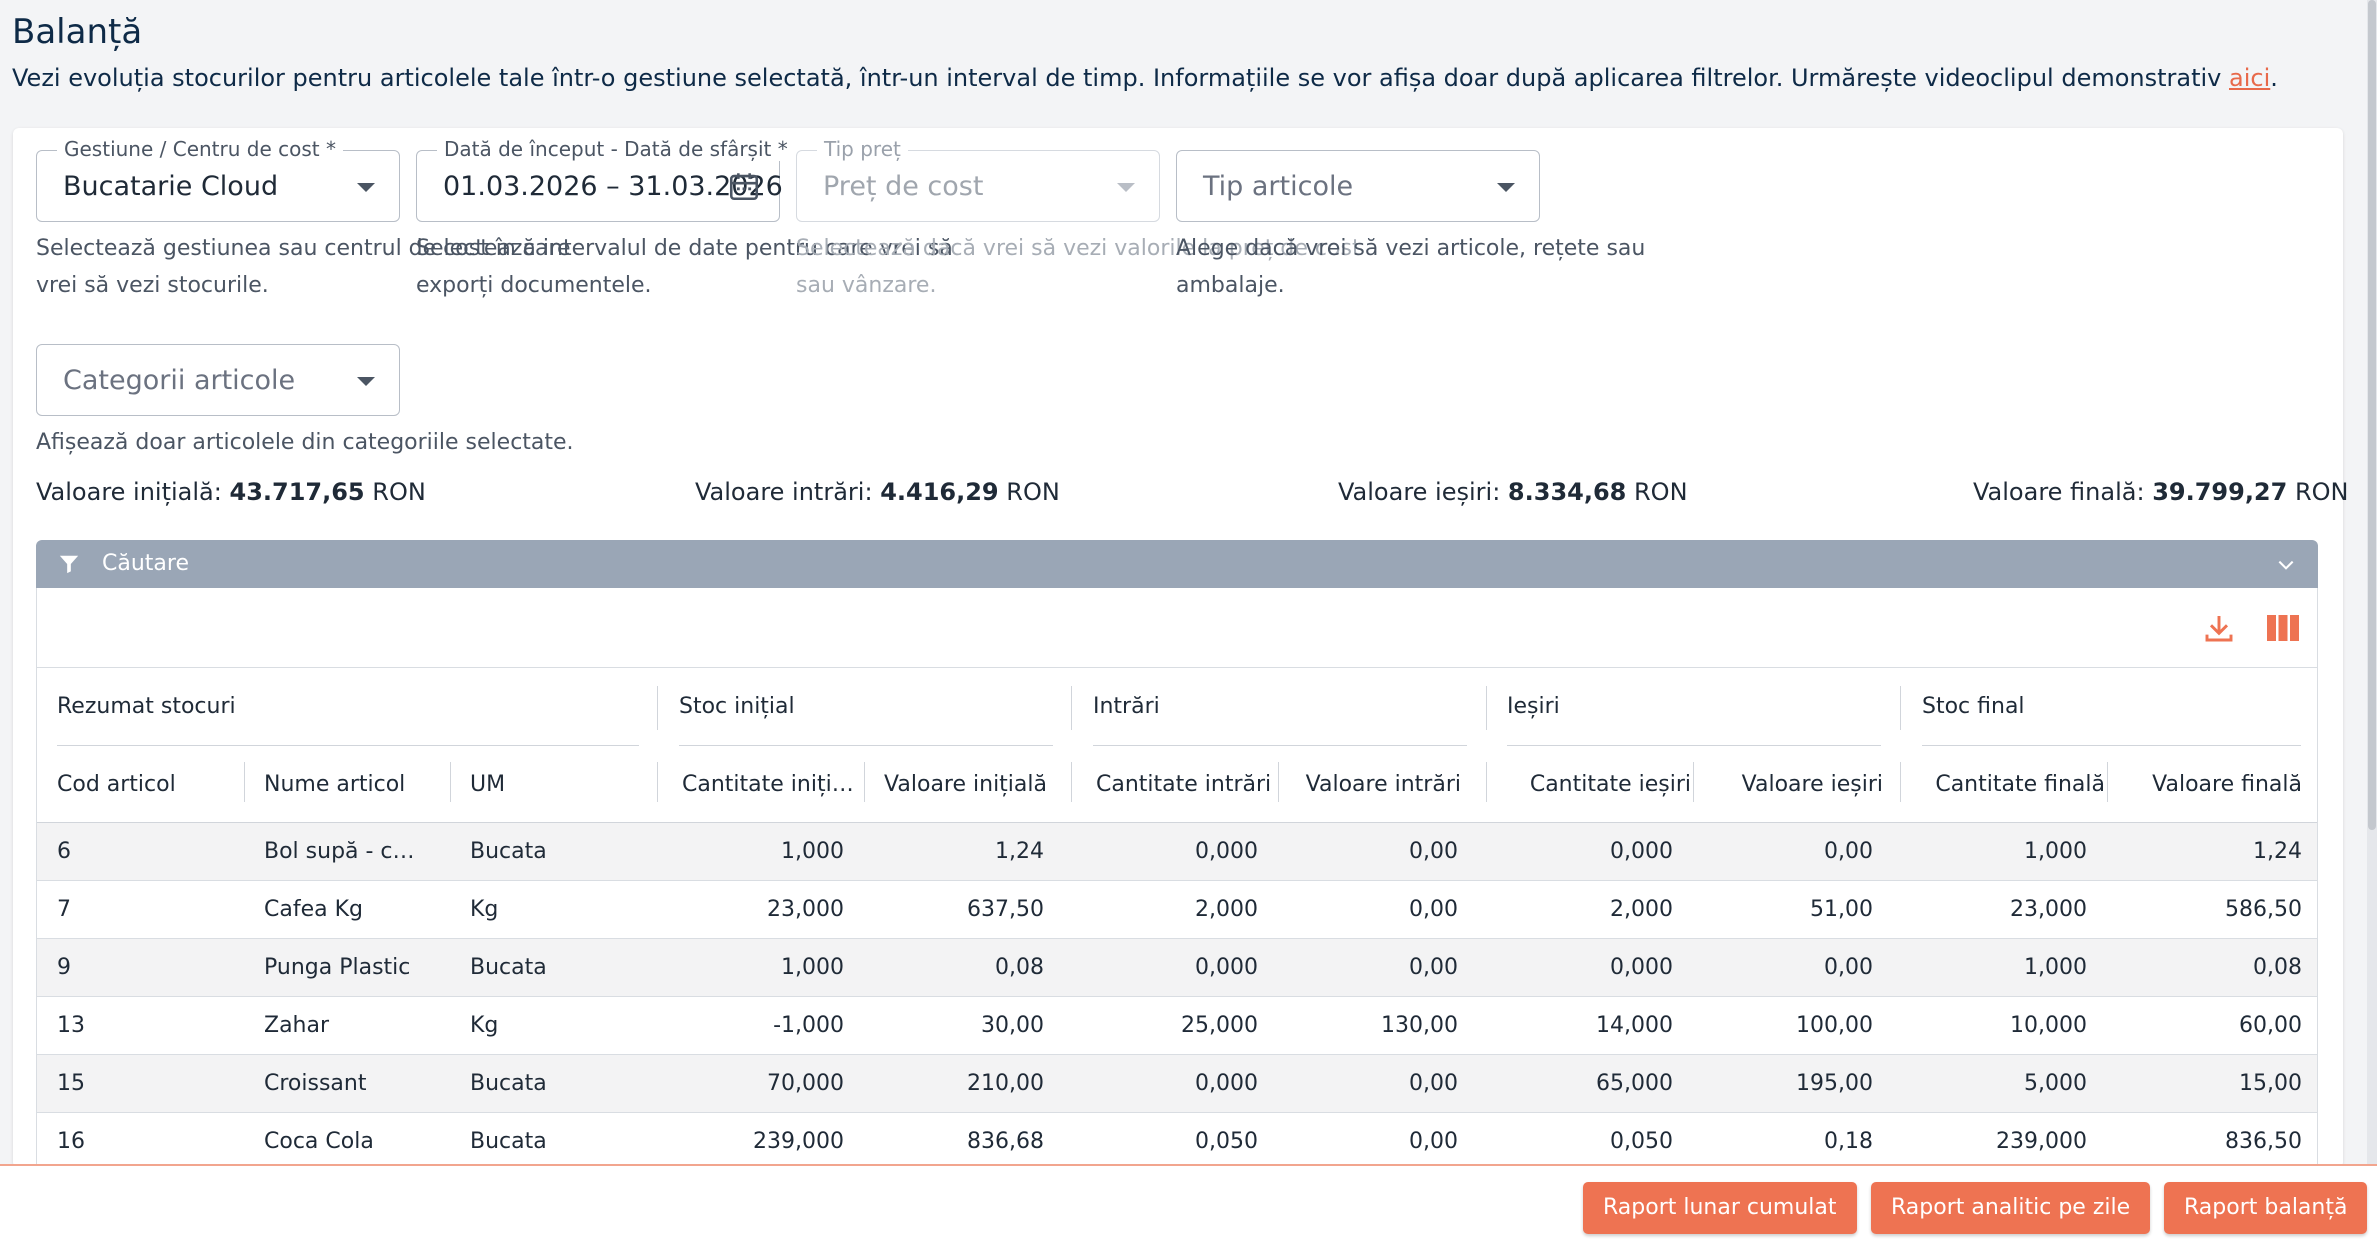 The height and width of the screenshot is (1248, 2377). I want to click on tip-pret-label: Tip preț, so click(862, 149).